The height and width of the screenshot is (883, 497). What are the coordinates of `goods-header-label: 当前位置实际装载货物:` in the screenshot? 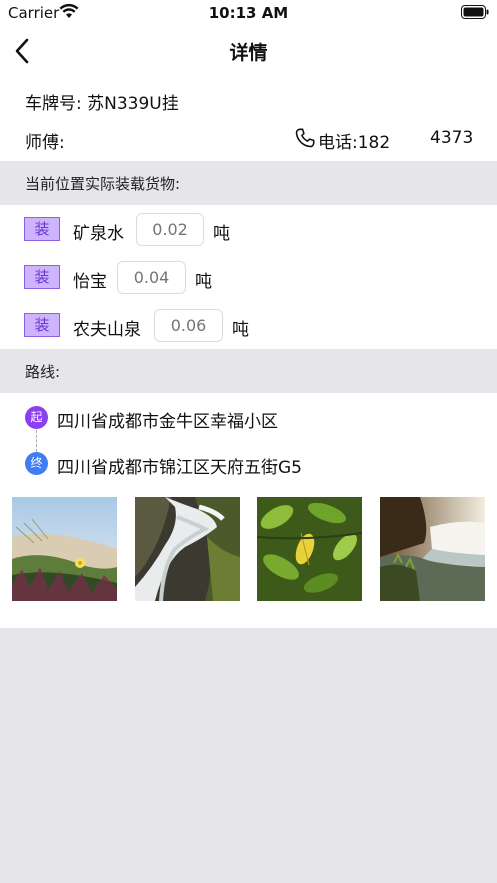 It's located at (103, 184).